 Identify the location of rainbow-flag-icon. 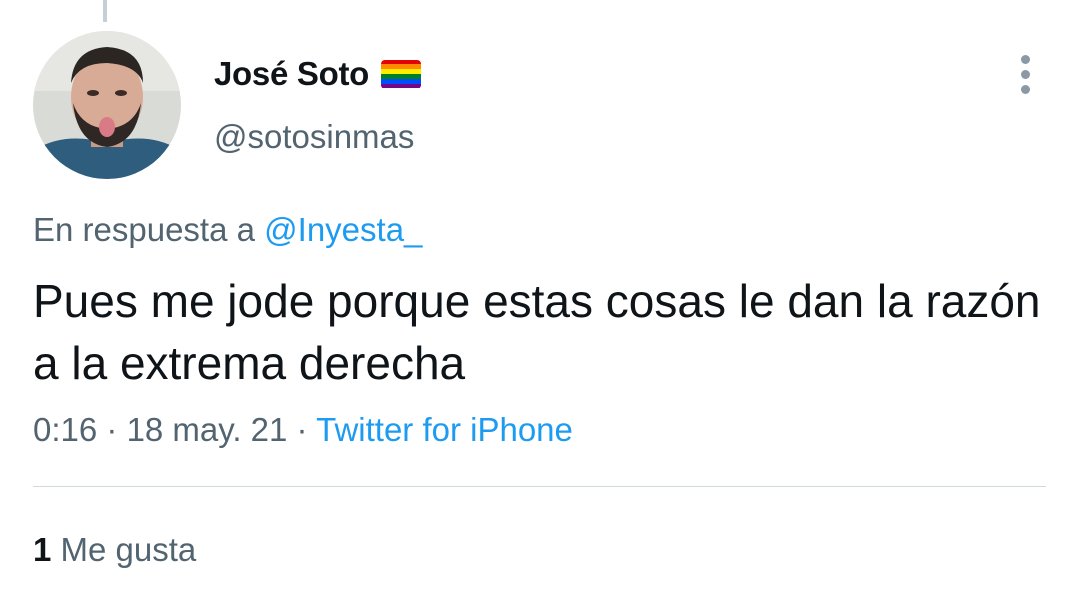
(401, 74).